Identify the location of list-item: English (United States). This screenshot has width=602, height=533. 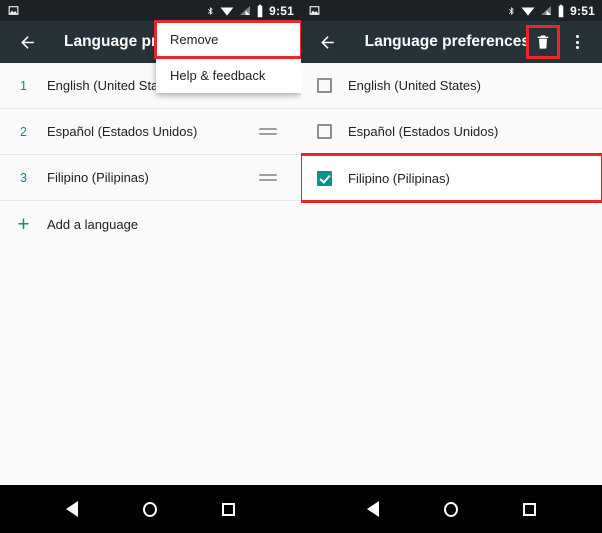
(451, 86).